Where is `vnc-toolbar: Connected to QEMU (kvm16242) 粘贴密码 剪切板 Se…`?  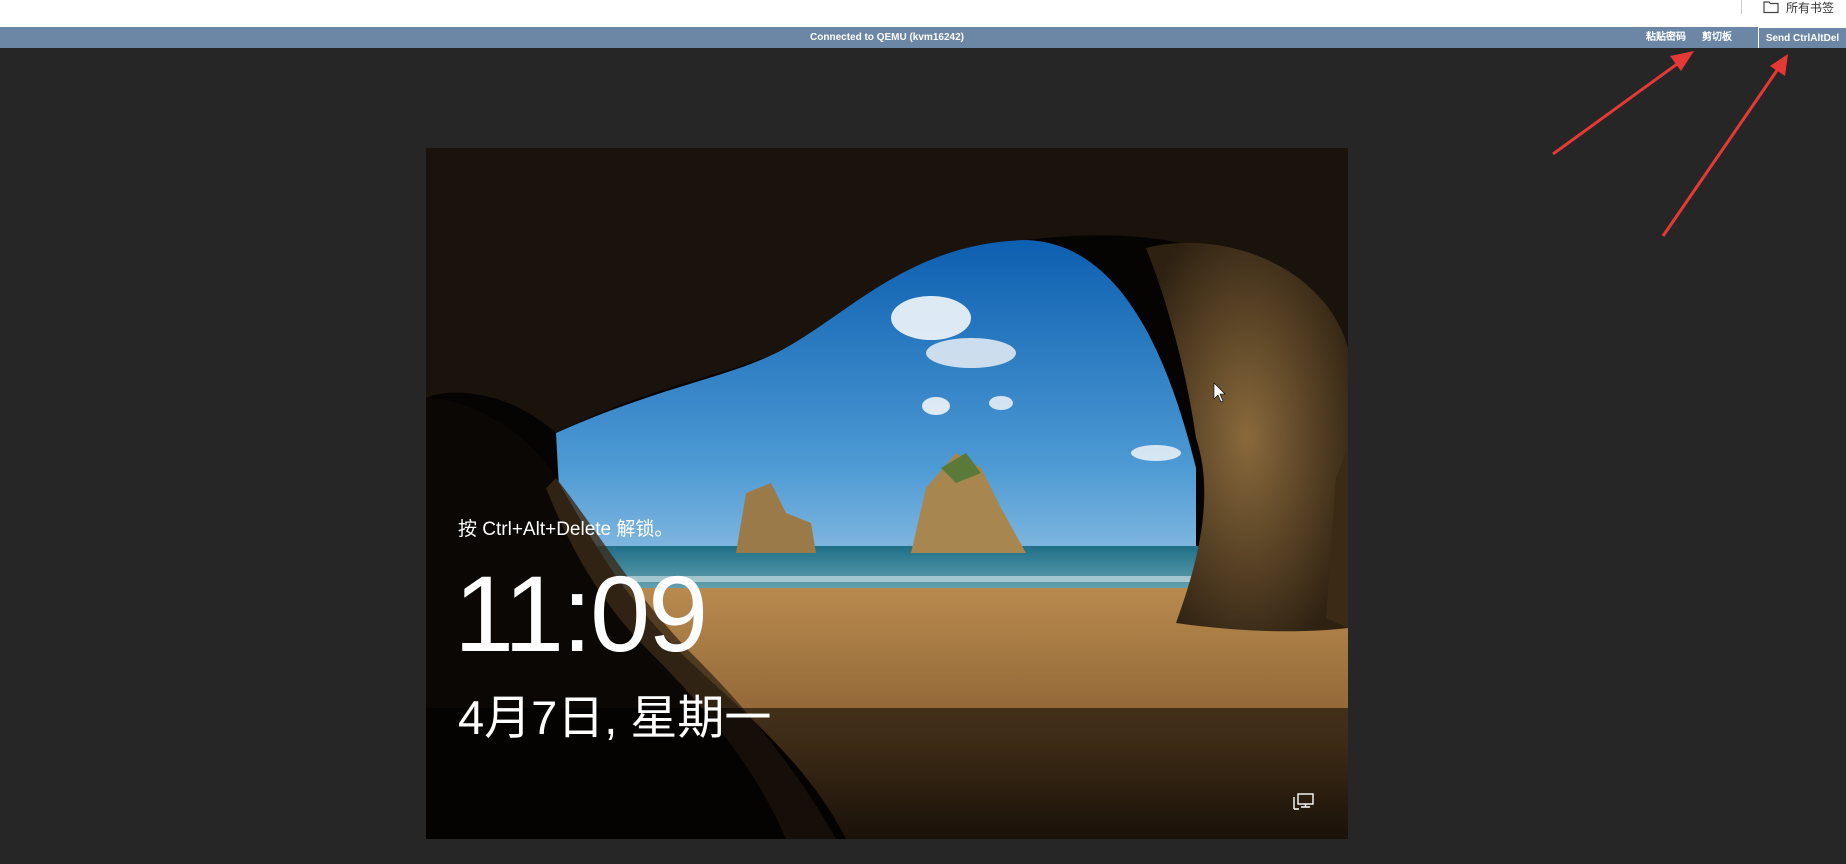 vnc-toolbar: Connected to QEMU (kvm16242) 粘贴密码 剪切板 Se… is located at coordinates (923, 37).